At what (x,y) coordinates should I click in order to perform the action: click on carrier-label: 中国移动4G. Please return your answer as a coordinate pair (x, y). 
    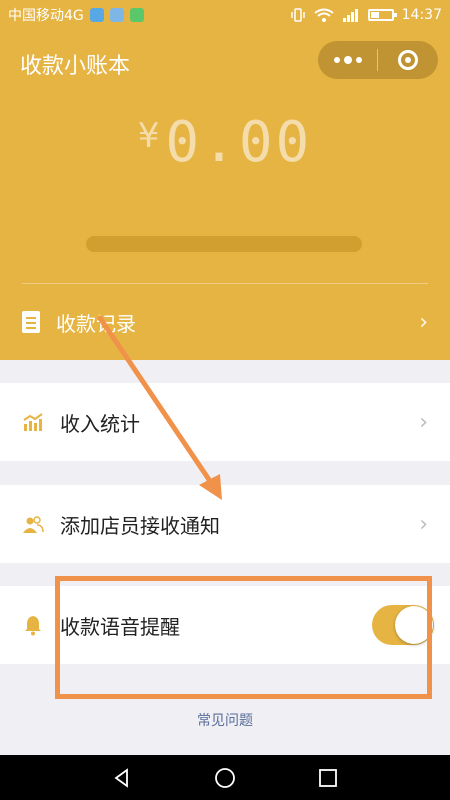
    Looking at the image, I should click on (46, 16).